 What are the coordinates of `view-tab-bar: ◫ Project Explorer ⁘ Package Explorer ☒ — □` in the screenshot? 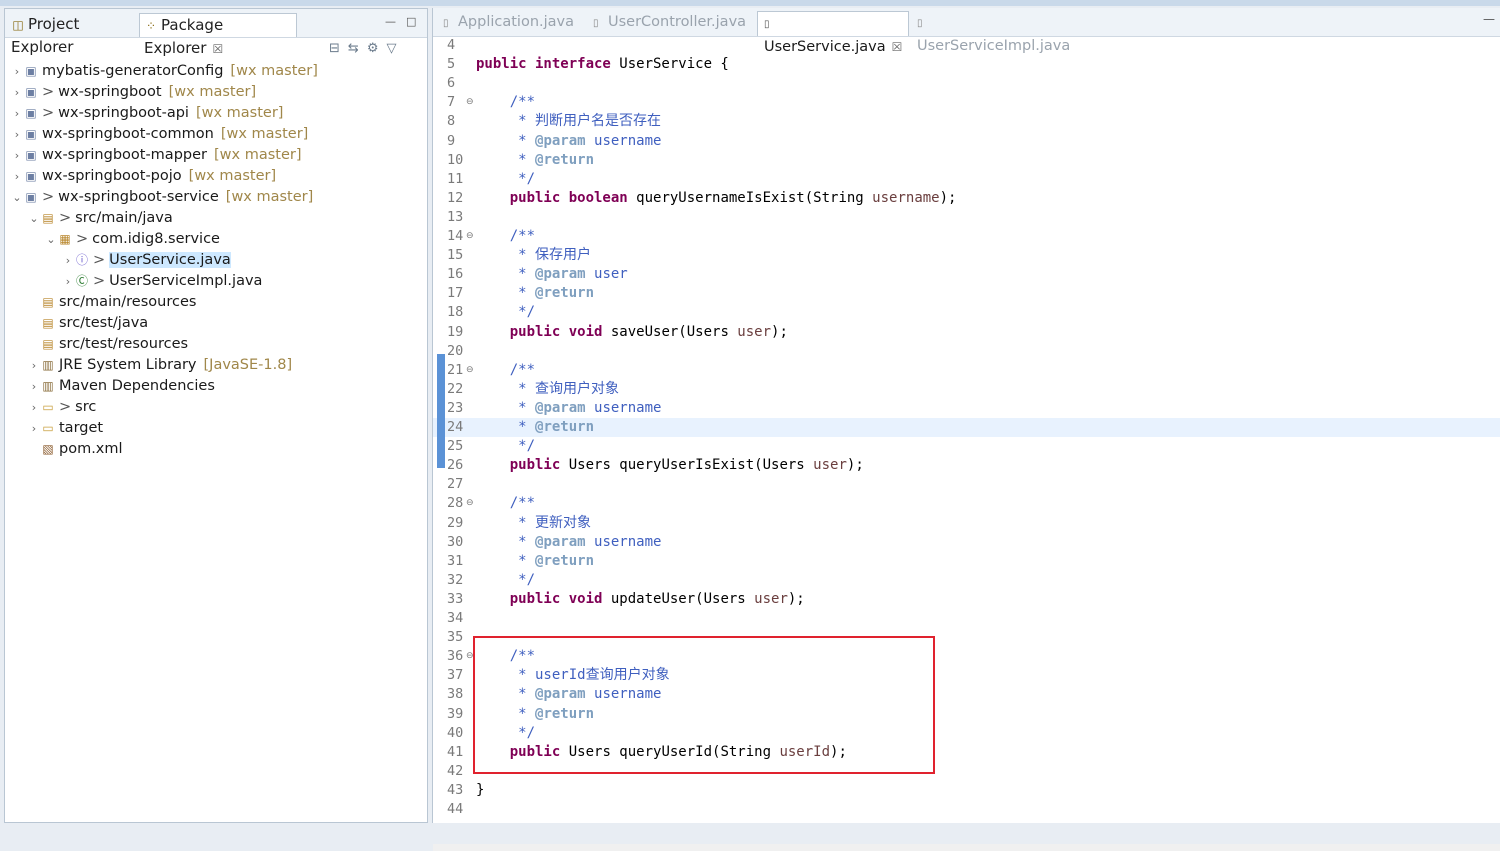 It's located at (216, 33).